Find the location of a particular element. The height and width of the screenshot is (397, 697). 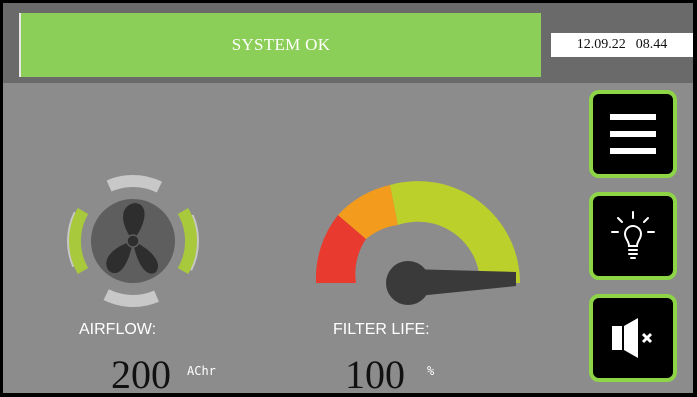

airflow-unit: AChr is located at coordinates (201, 371).